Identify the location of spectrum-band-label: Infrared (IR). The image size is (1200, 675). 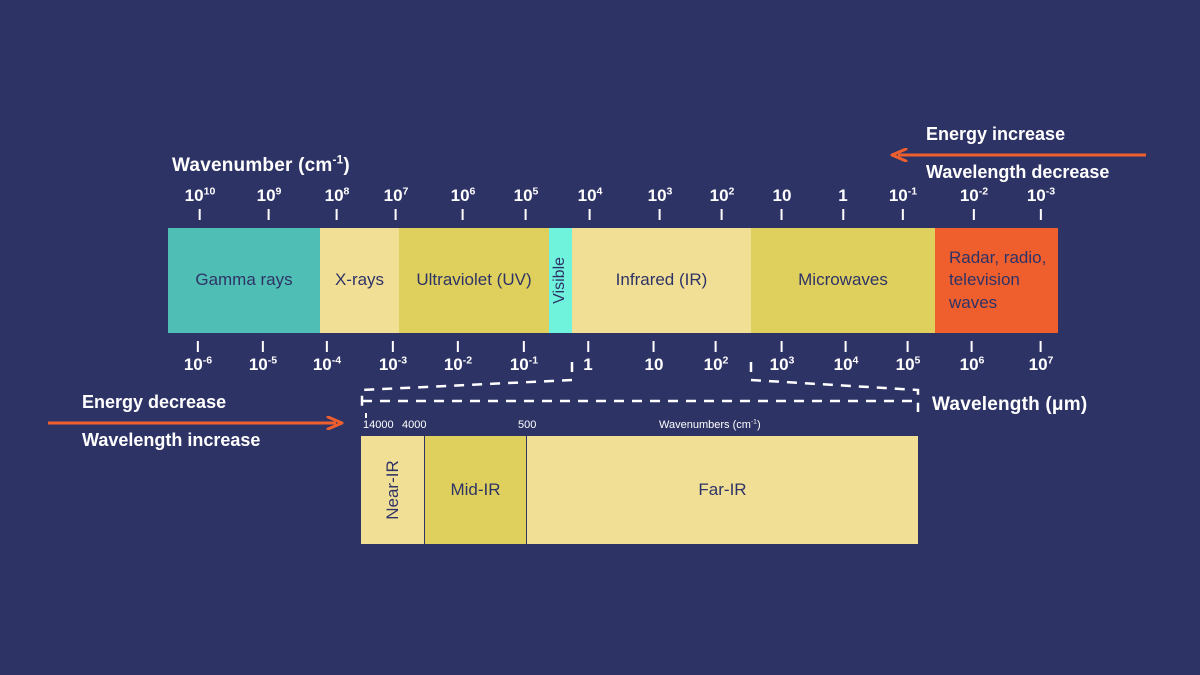
(661, 280).